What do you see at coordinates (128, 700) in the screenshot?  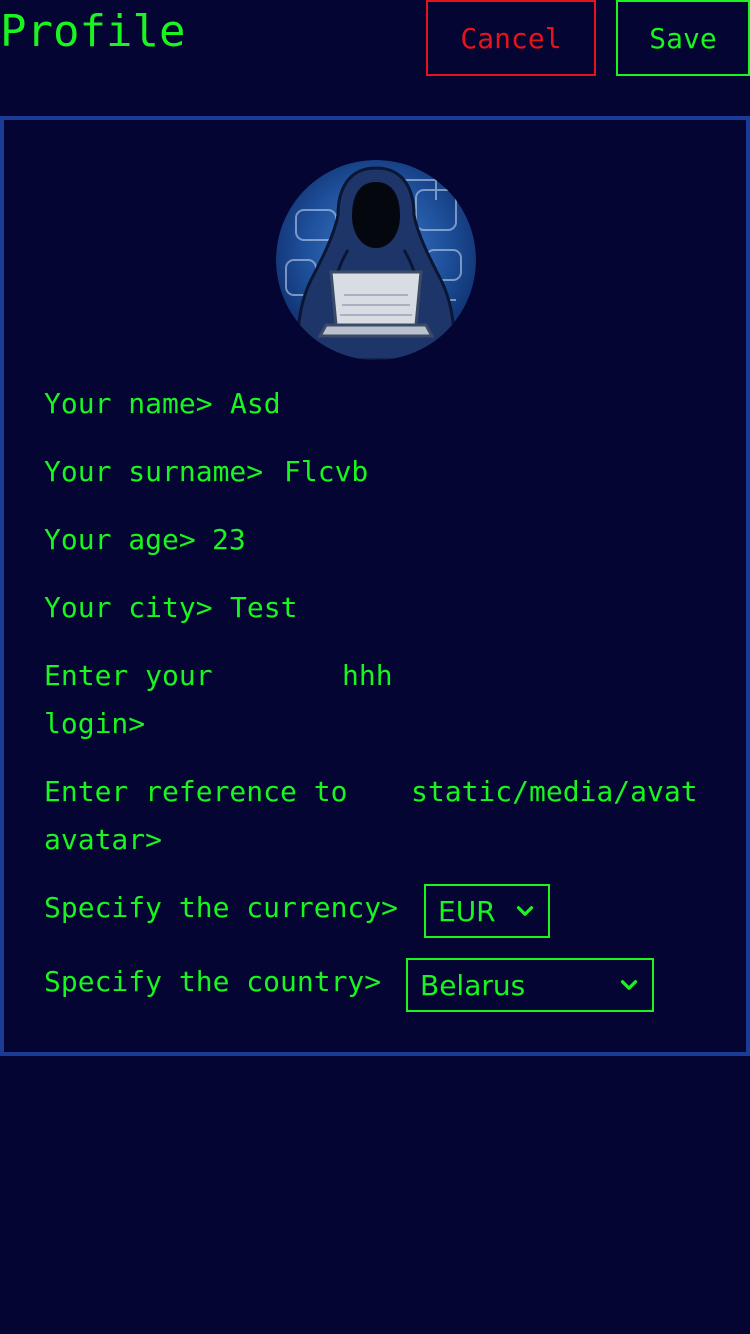 I see `login-label: Enter your login>` at bounding box center [128, 700].